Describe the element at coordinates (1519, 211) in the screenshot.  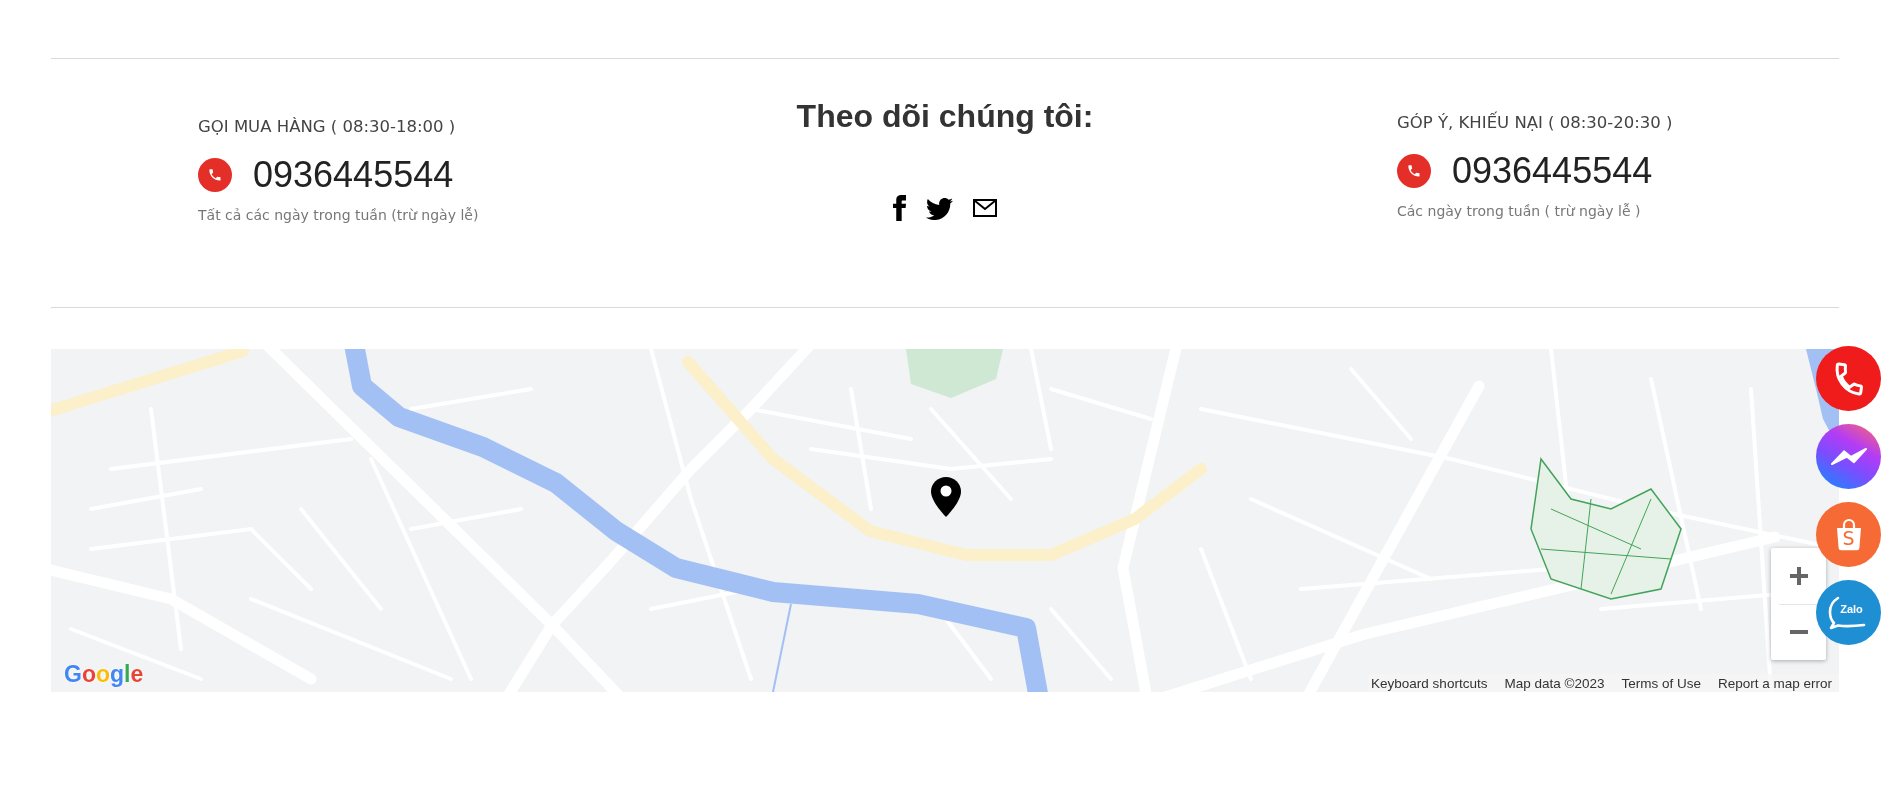
I see `days-note: Các ngày trong tuần ( trừ ngày lễ )` at that location.